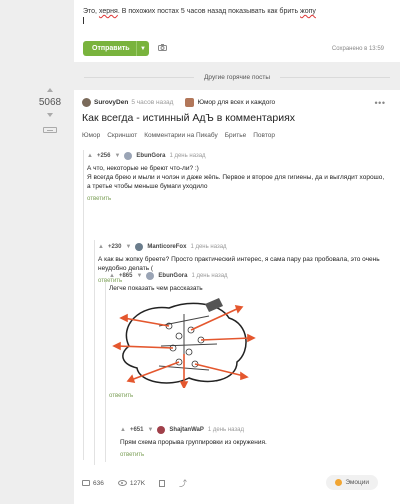 Image resolution: width=400 pixels, height=504 pixels. Describe the element at coordinates (166, 247) in the screenshot. I see `comment-author: ManticoreFox` at that location.